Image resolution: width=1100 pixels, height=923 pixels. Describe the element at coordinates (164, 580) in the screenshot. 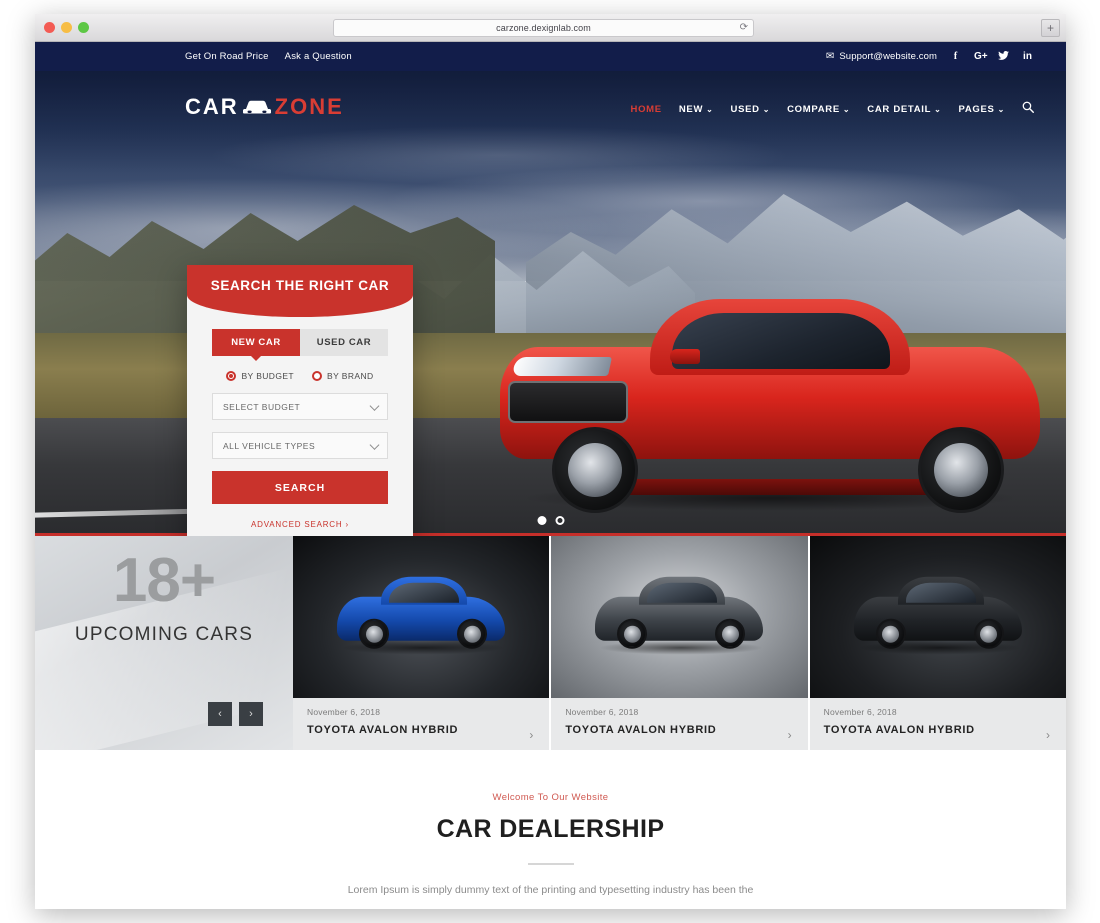

I see `upcoming-cars-count: 18+` at that location.